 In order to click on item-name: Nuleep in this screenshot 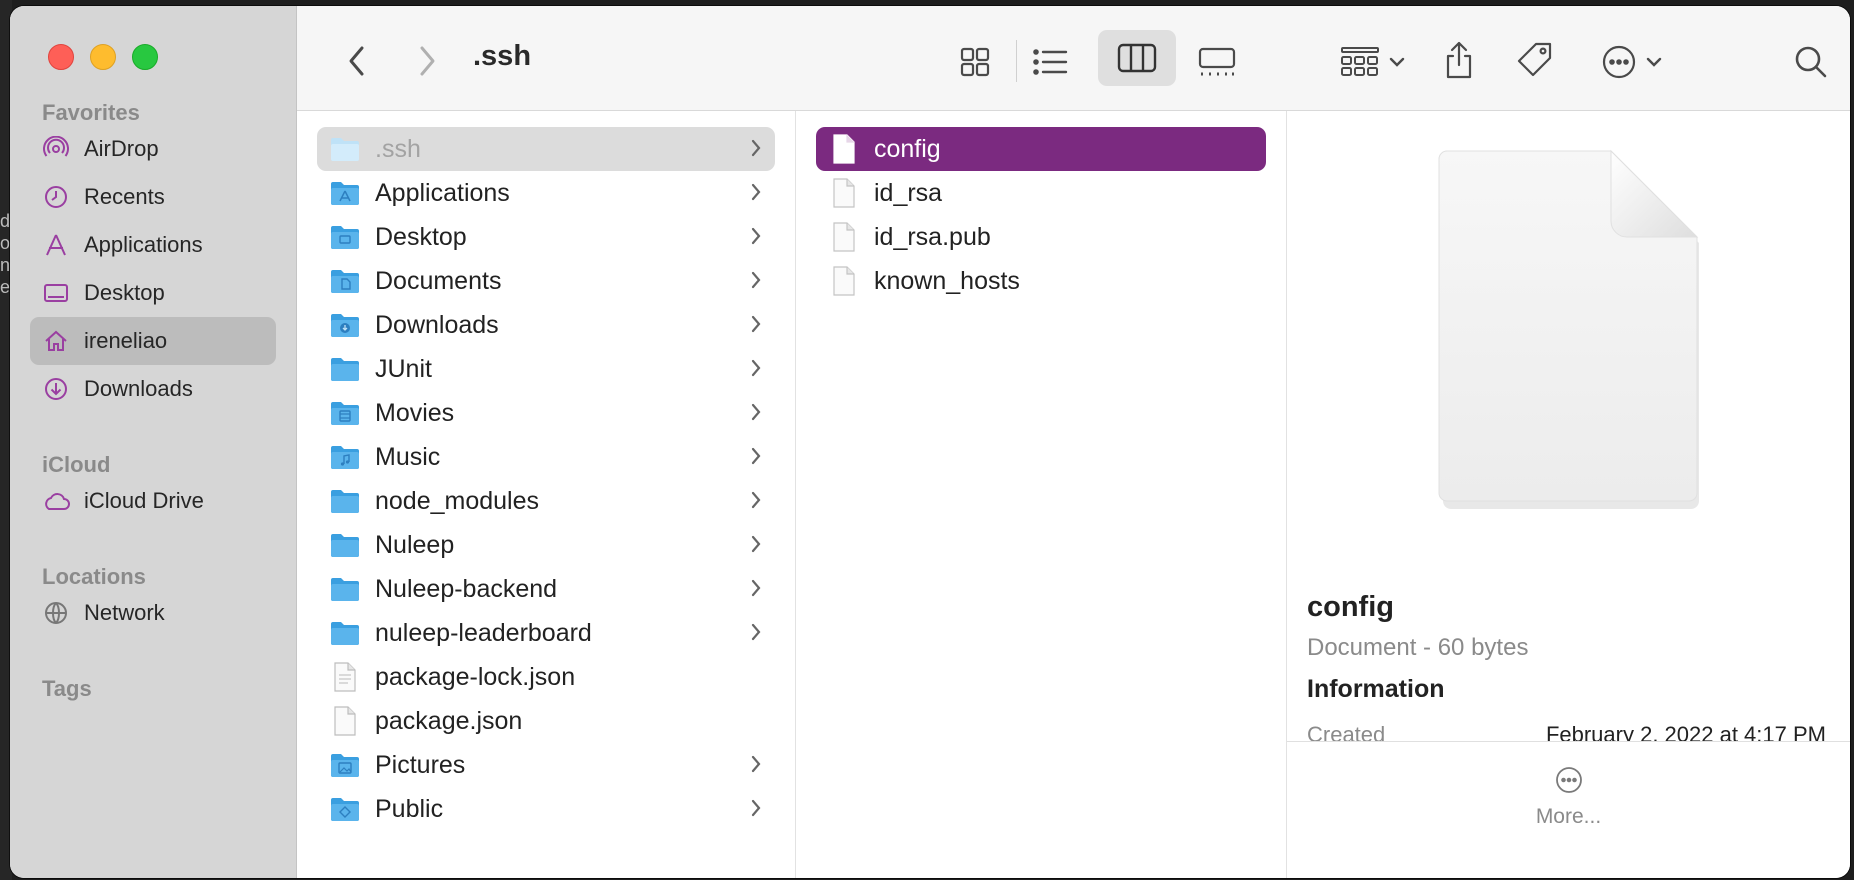, I will do `click(415, 544)`.